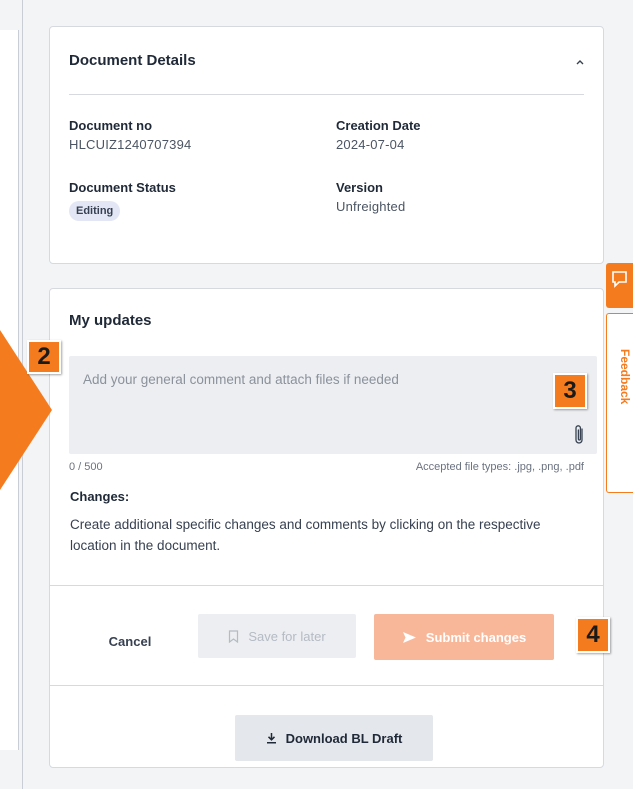  What do you see at coordinates (44, 357) in the screenshot?
I see `step-2-badge: 2` at bounding box center [44, 357].